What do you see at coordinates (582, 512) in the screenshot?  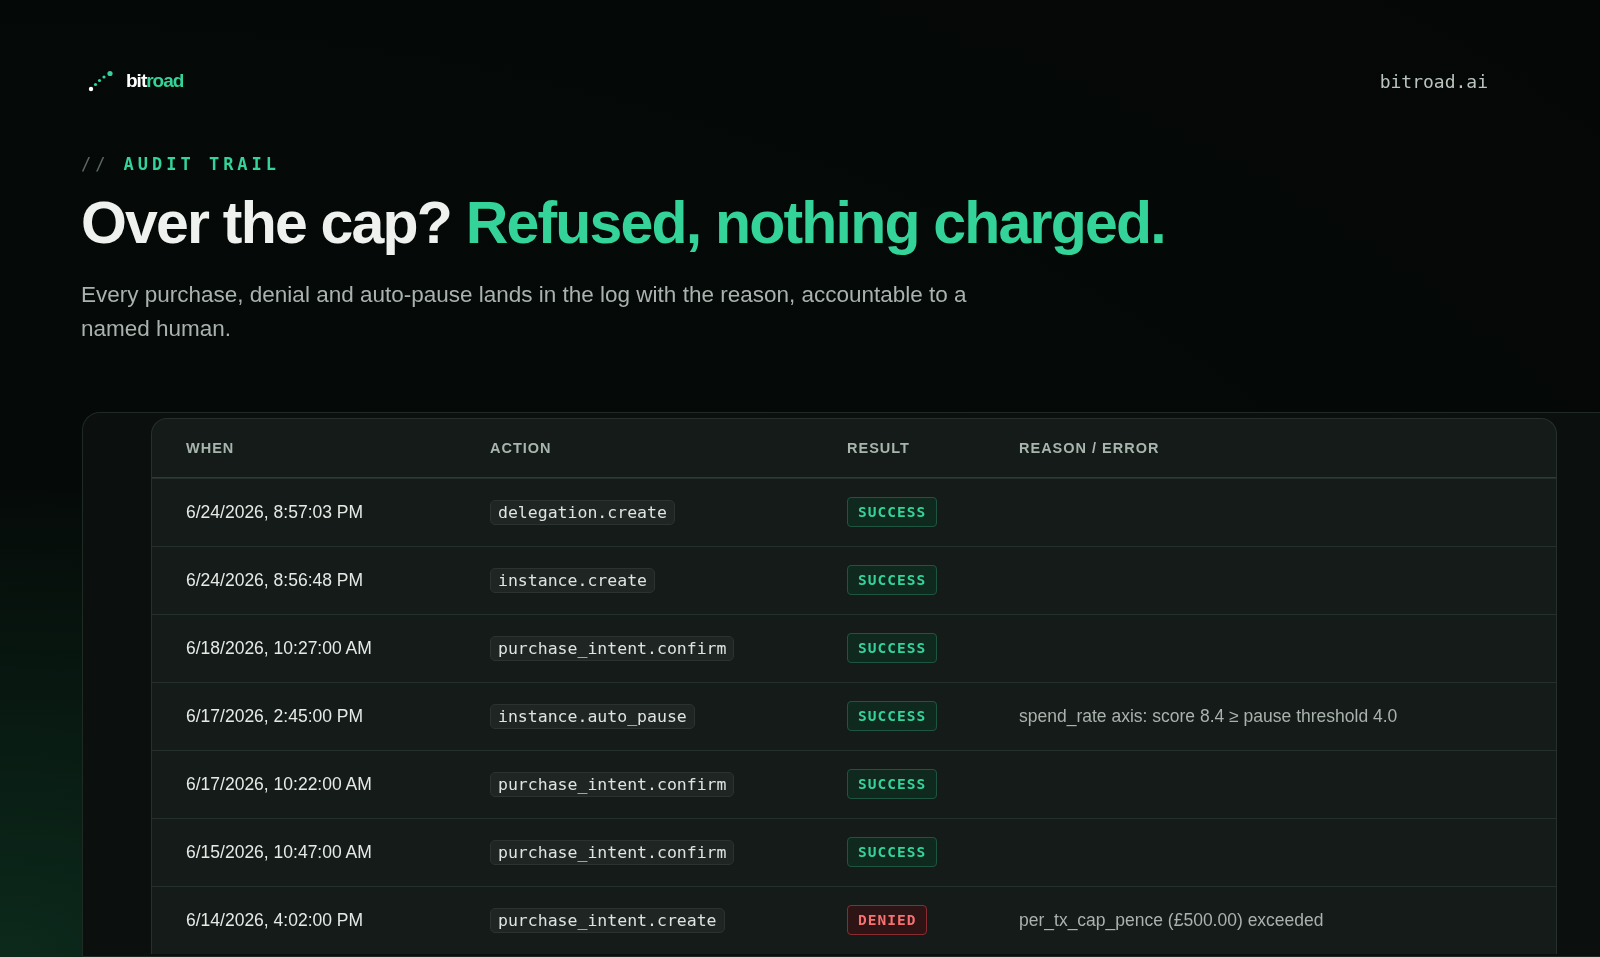 I see `action-code: delegation.create` at bounding box center [582, 512].